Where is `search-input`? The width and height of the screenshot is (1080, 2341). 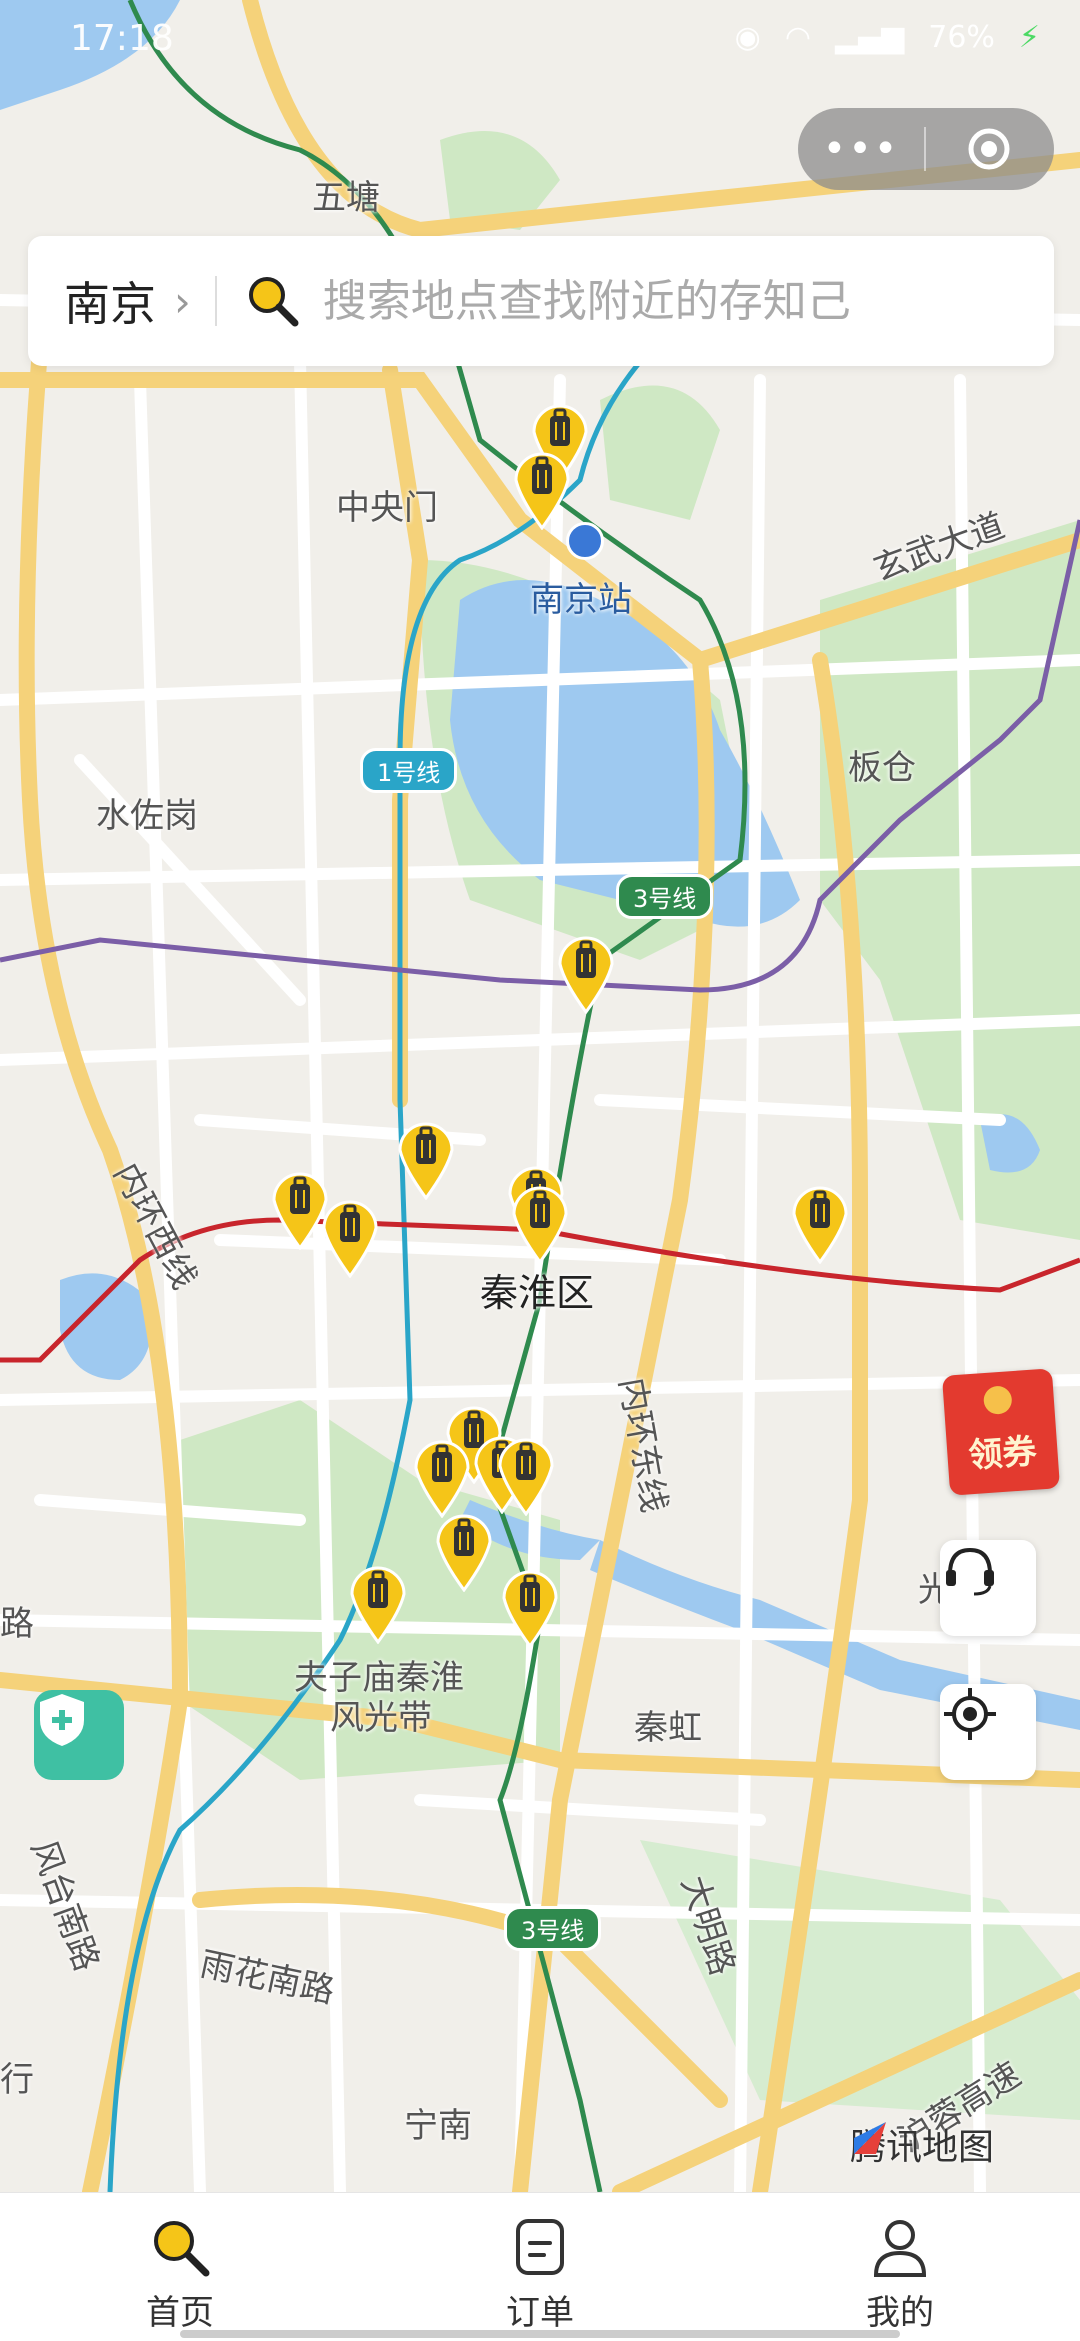
search-input is located at coordinates (687, 301).